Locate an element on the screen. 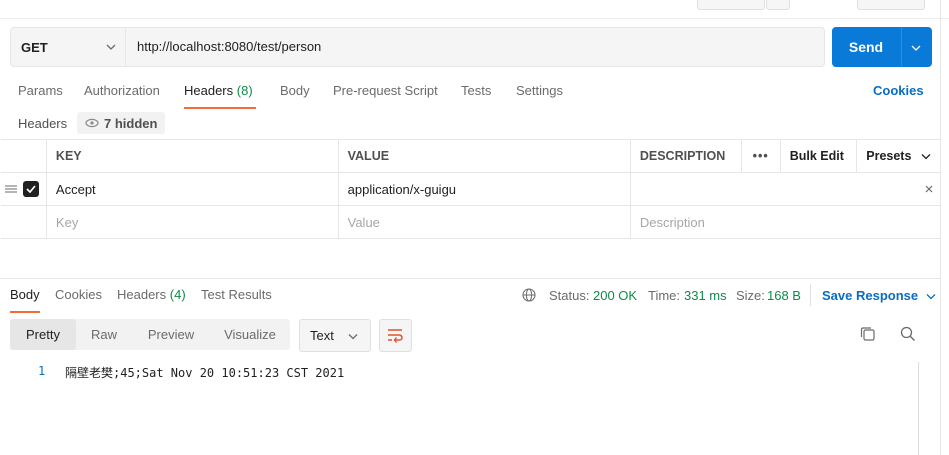 The image size is (949, 455). bulk-edit-button: Bulk Edit is located at coordinates (818, 156).